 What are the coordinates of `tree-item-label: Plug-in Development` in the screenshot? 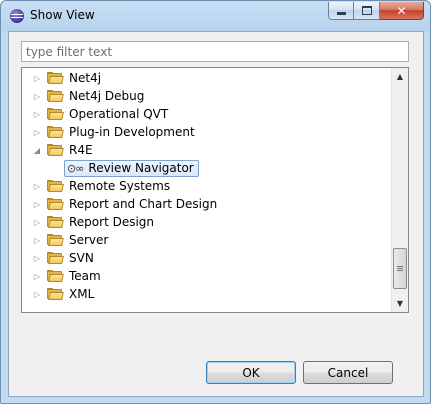 It's located at (132, 132).